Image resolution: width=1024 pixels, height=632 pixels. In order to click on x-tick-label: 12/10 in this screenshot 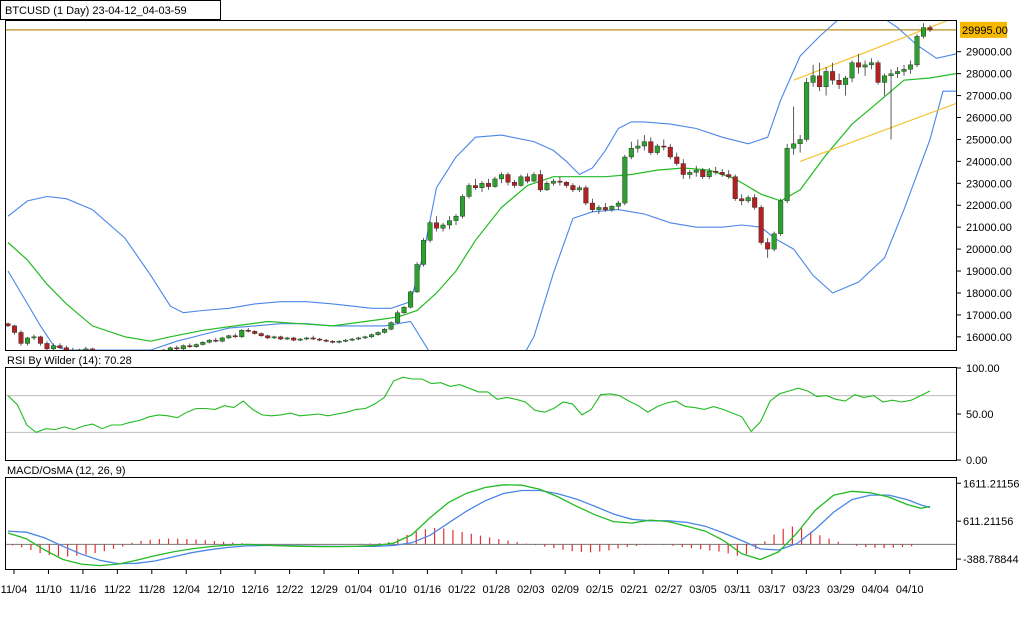, I will do `click(221, 590)`.